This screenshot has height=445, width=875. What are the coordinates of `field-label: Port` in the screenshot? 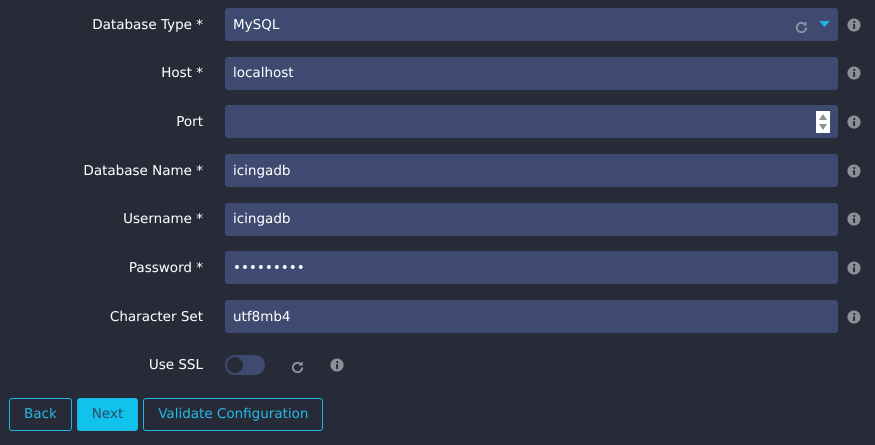 It's located at (189, 122).